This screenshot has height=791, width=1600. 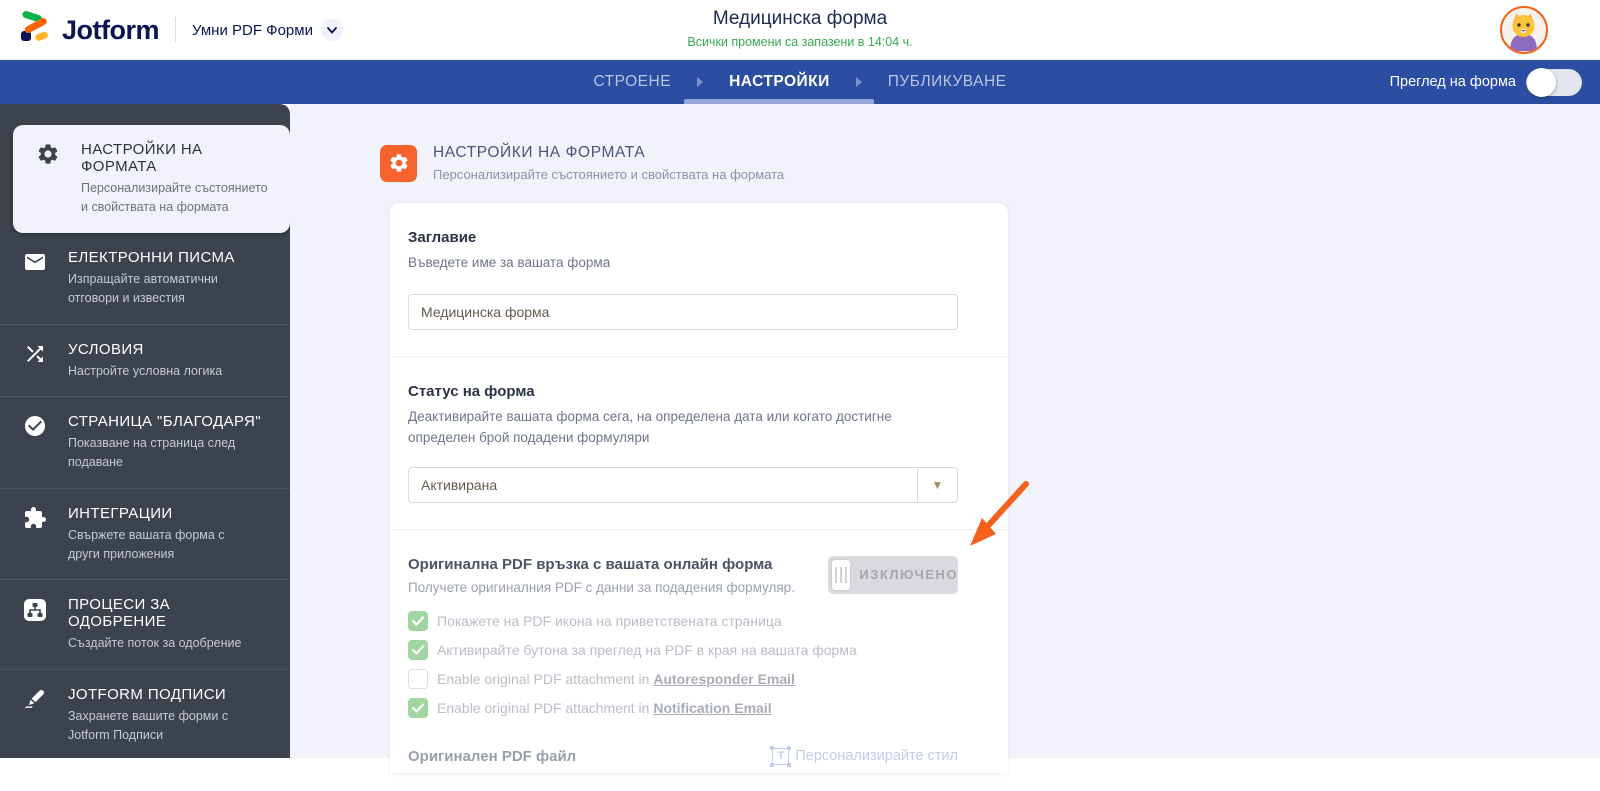 What do you see at coordinates (106, 349) in the screenshot?
I see `sidebar-item-title: УСЛОВИЯ` at bounding box center [106, 349].